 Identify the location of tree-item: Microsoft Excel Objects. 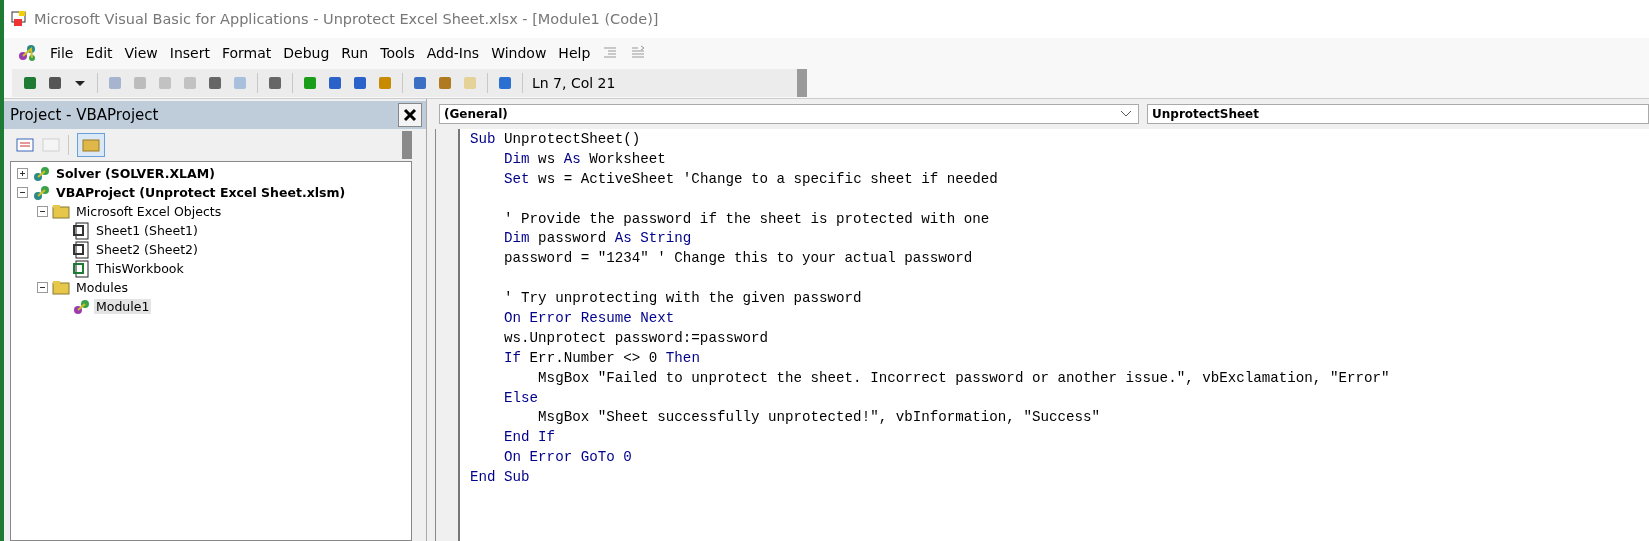
(149, 211).